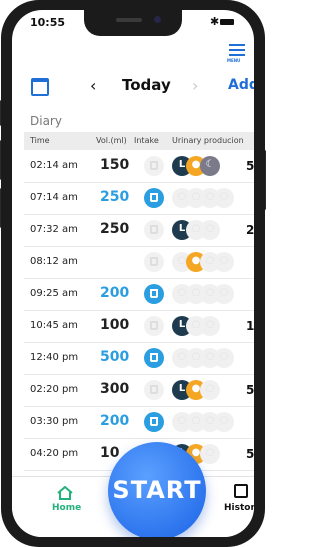 The width and height of the screenshot is (320, 547). I want to click on row-volume: 500, so click(115, 357).